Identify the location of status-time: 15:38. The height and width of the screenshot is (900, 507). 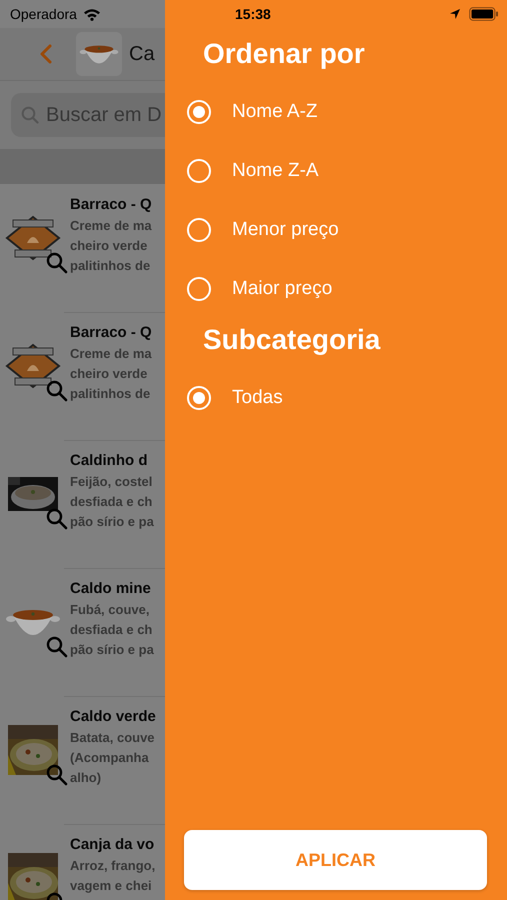
(253, 14).